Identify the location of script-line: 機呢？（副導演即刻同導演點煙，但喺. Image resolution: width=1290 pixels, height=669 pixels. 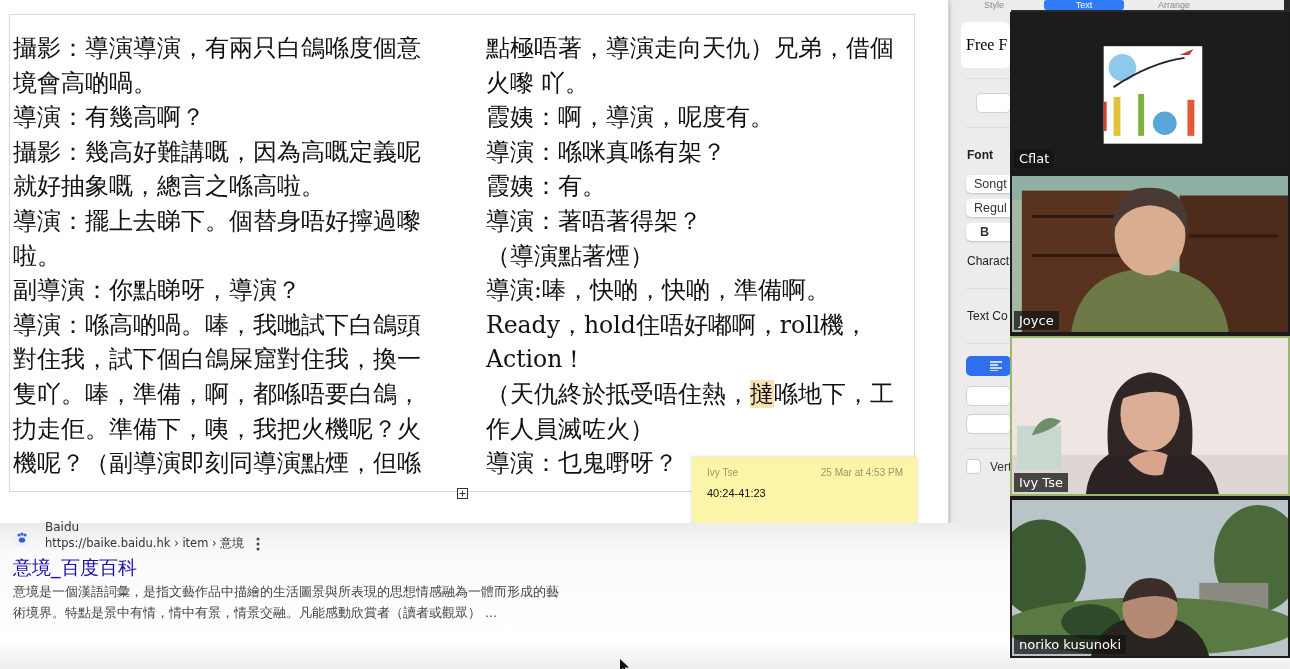
(217, 464).